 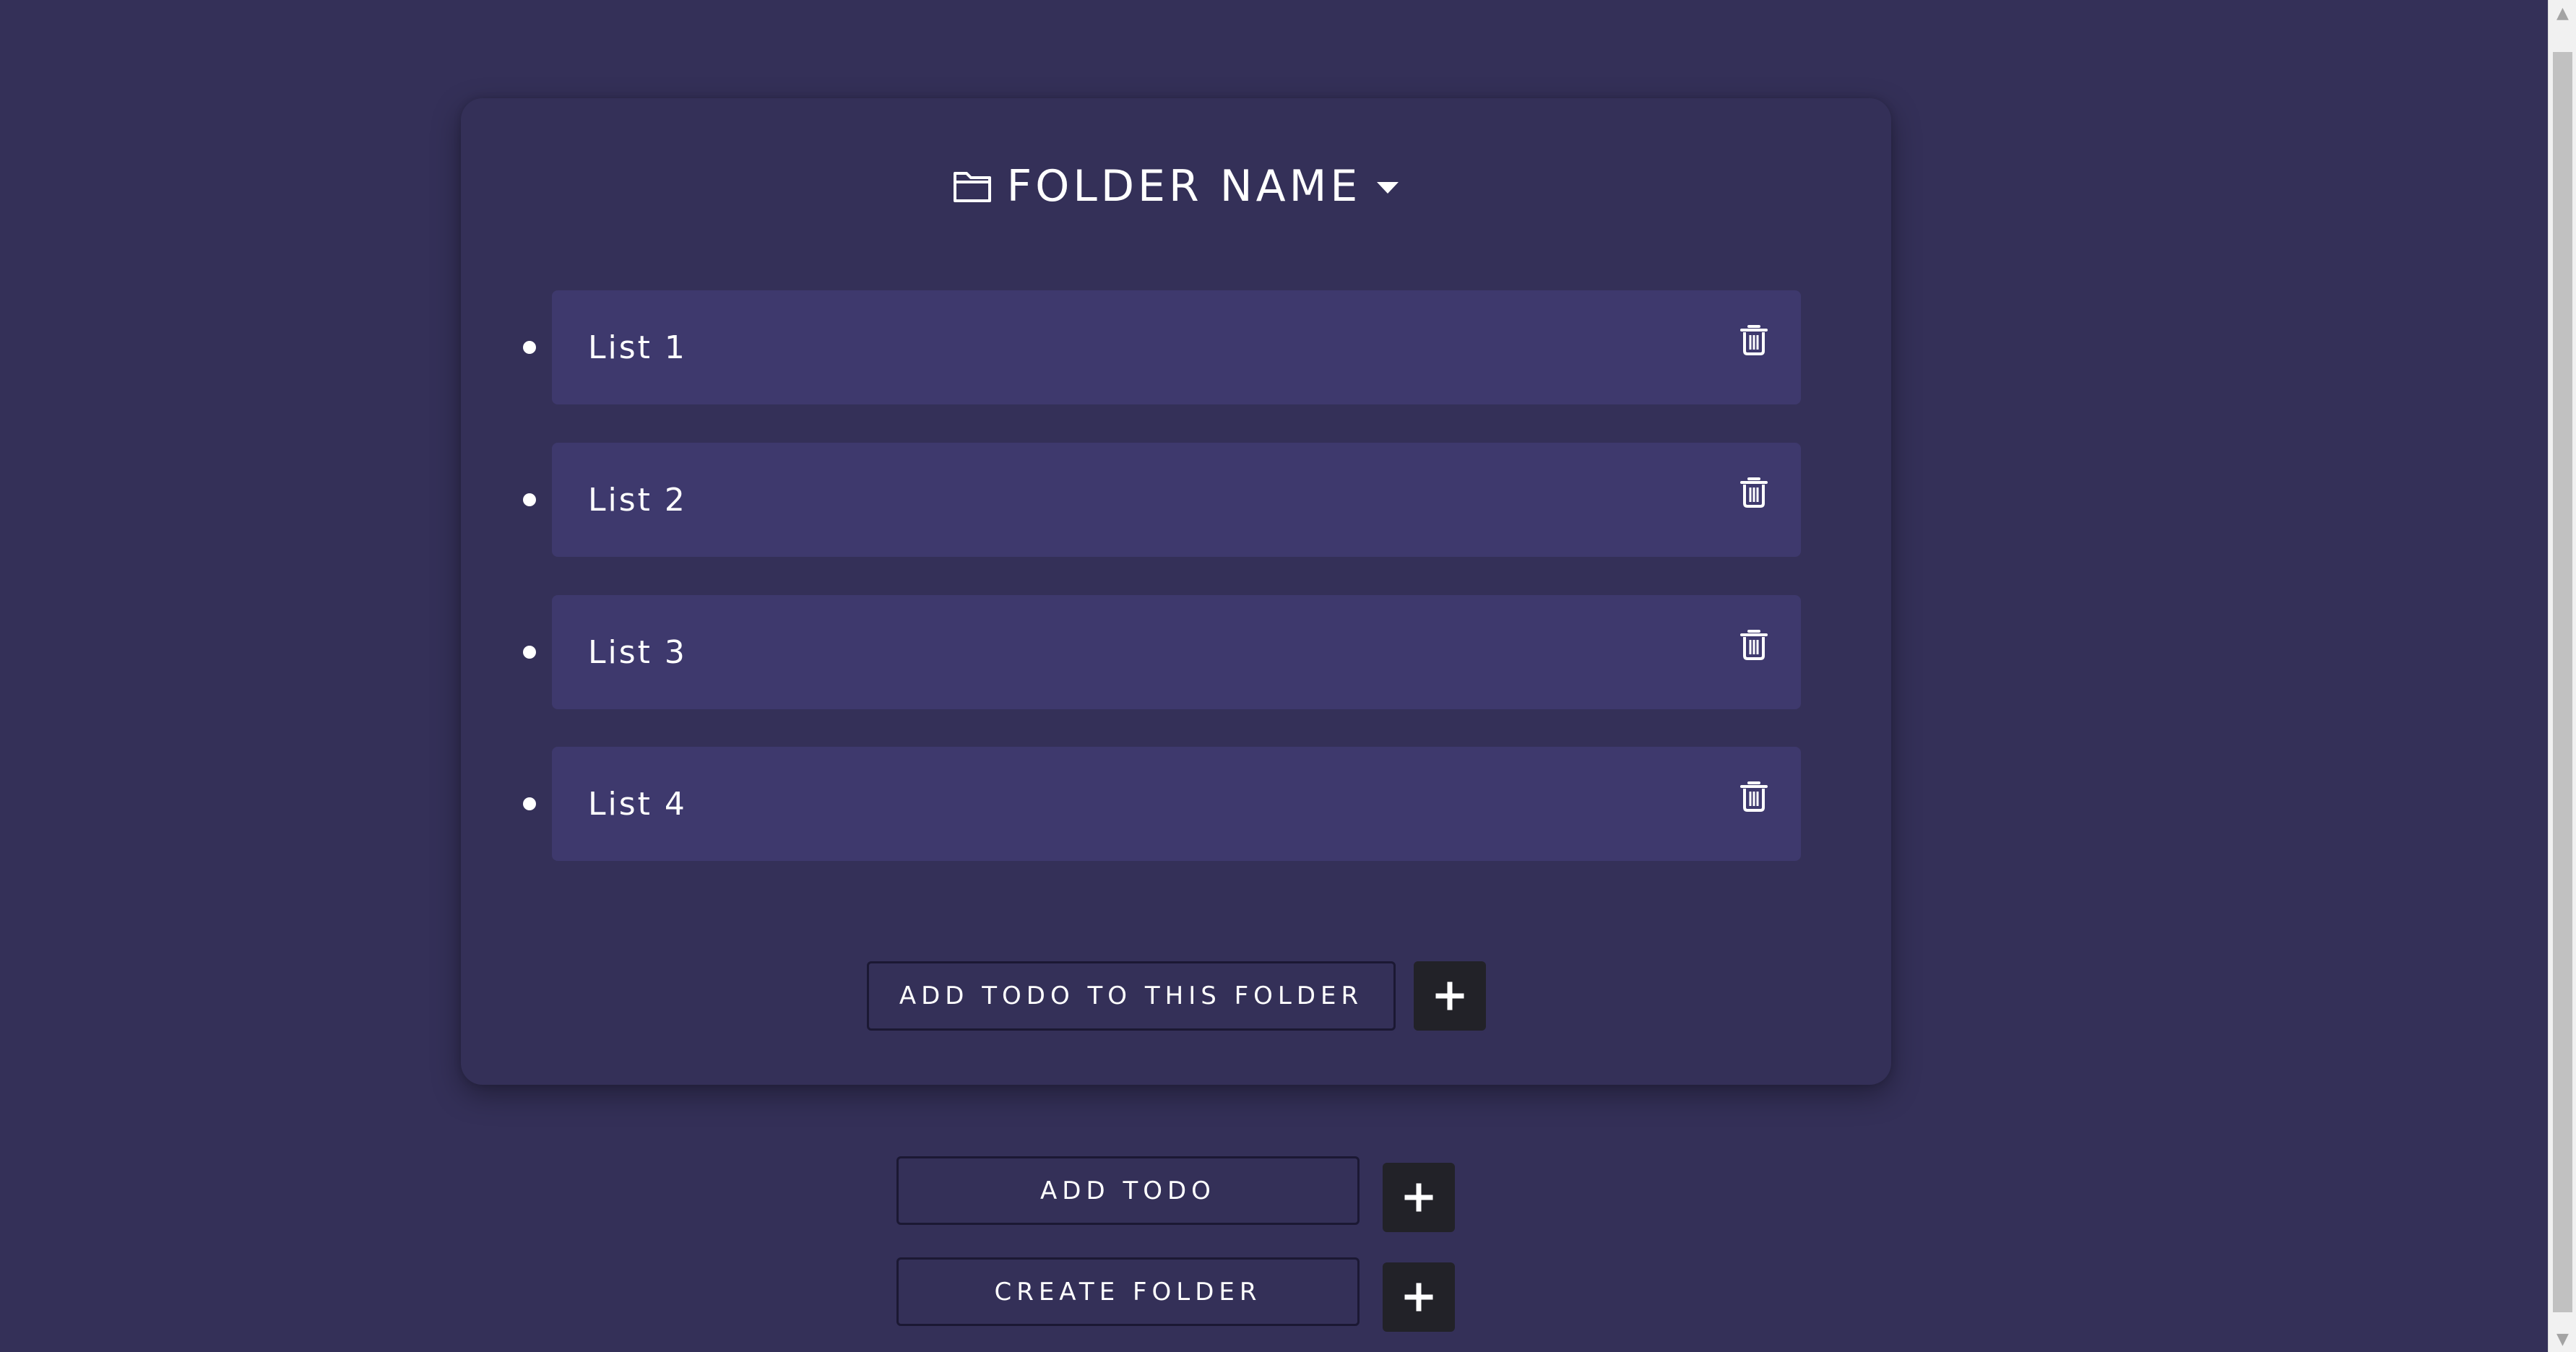 I want to click on folder-header: FOLDER NAME, so click(x=1176, y=186).